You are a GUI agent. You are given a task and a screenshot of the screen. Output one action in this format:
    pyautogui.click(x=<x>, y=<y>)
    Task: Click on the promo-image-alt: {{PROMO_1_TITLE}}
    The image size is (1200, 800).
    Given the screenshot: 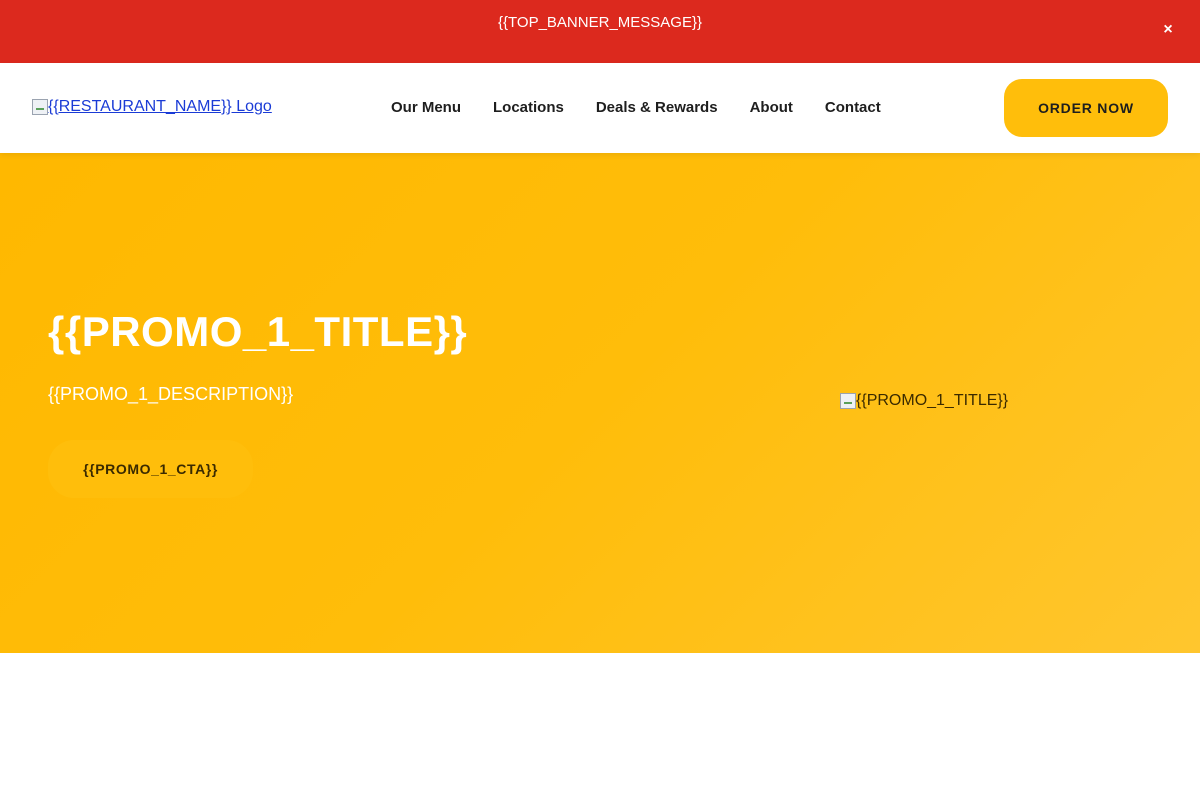 What is the action you would take?
    pyautogui.click(x=932, y=400)
    